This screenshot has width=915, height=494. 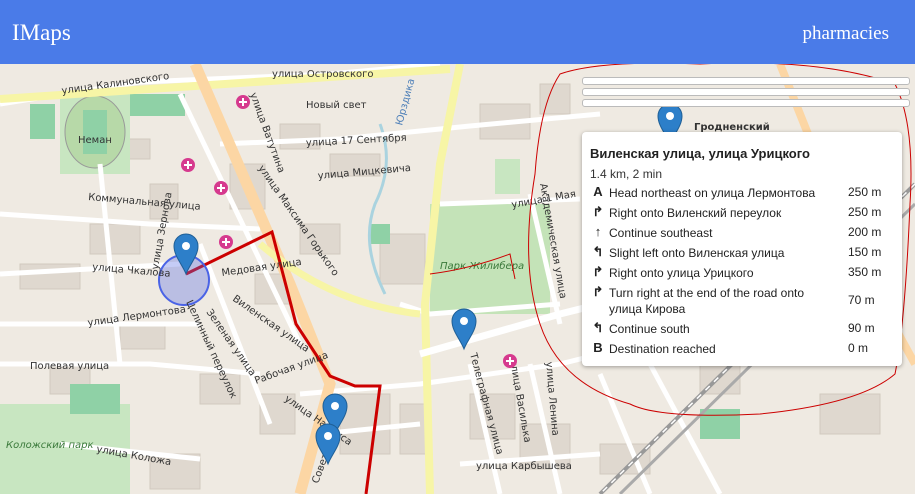 What do you see at coordinates (336, 105) in the screenshot?
I see `street-label: Новый свет` at bounding box center [336, 105].